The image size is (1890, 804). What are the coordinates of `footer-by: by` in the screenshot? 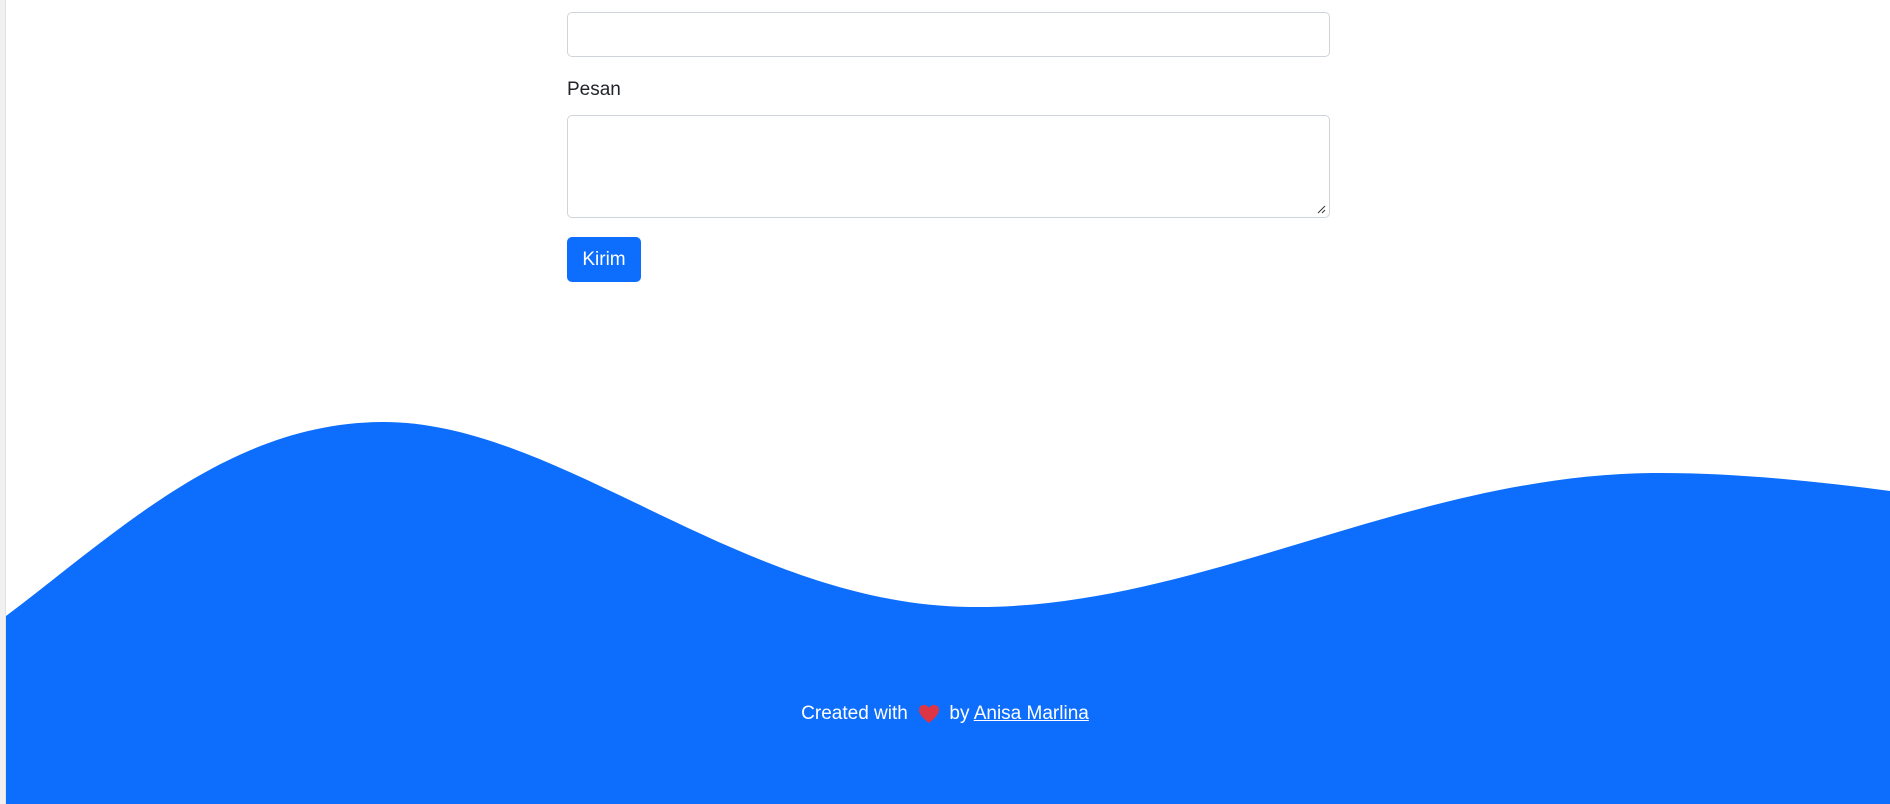 It's located at (959, 713).